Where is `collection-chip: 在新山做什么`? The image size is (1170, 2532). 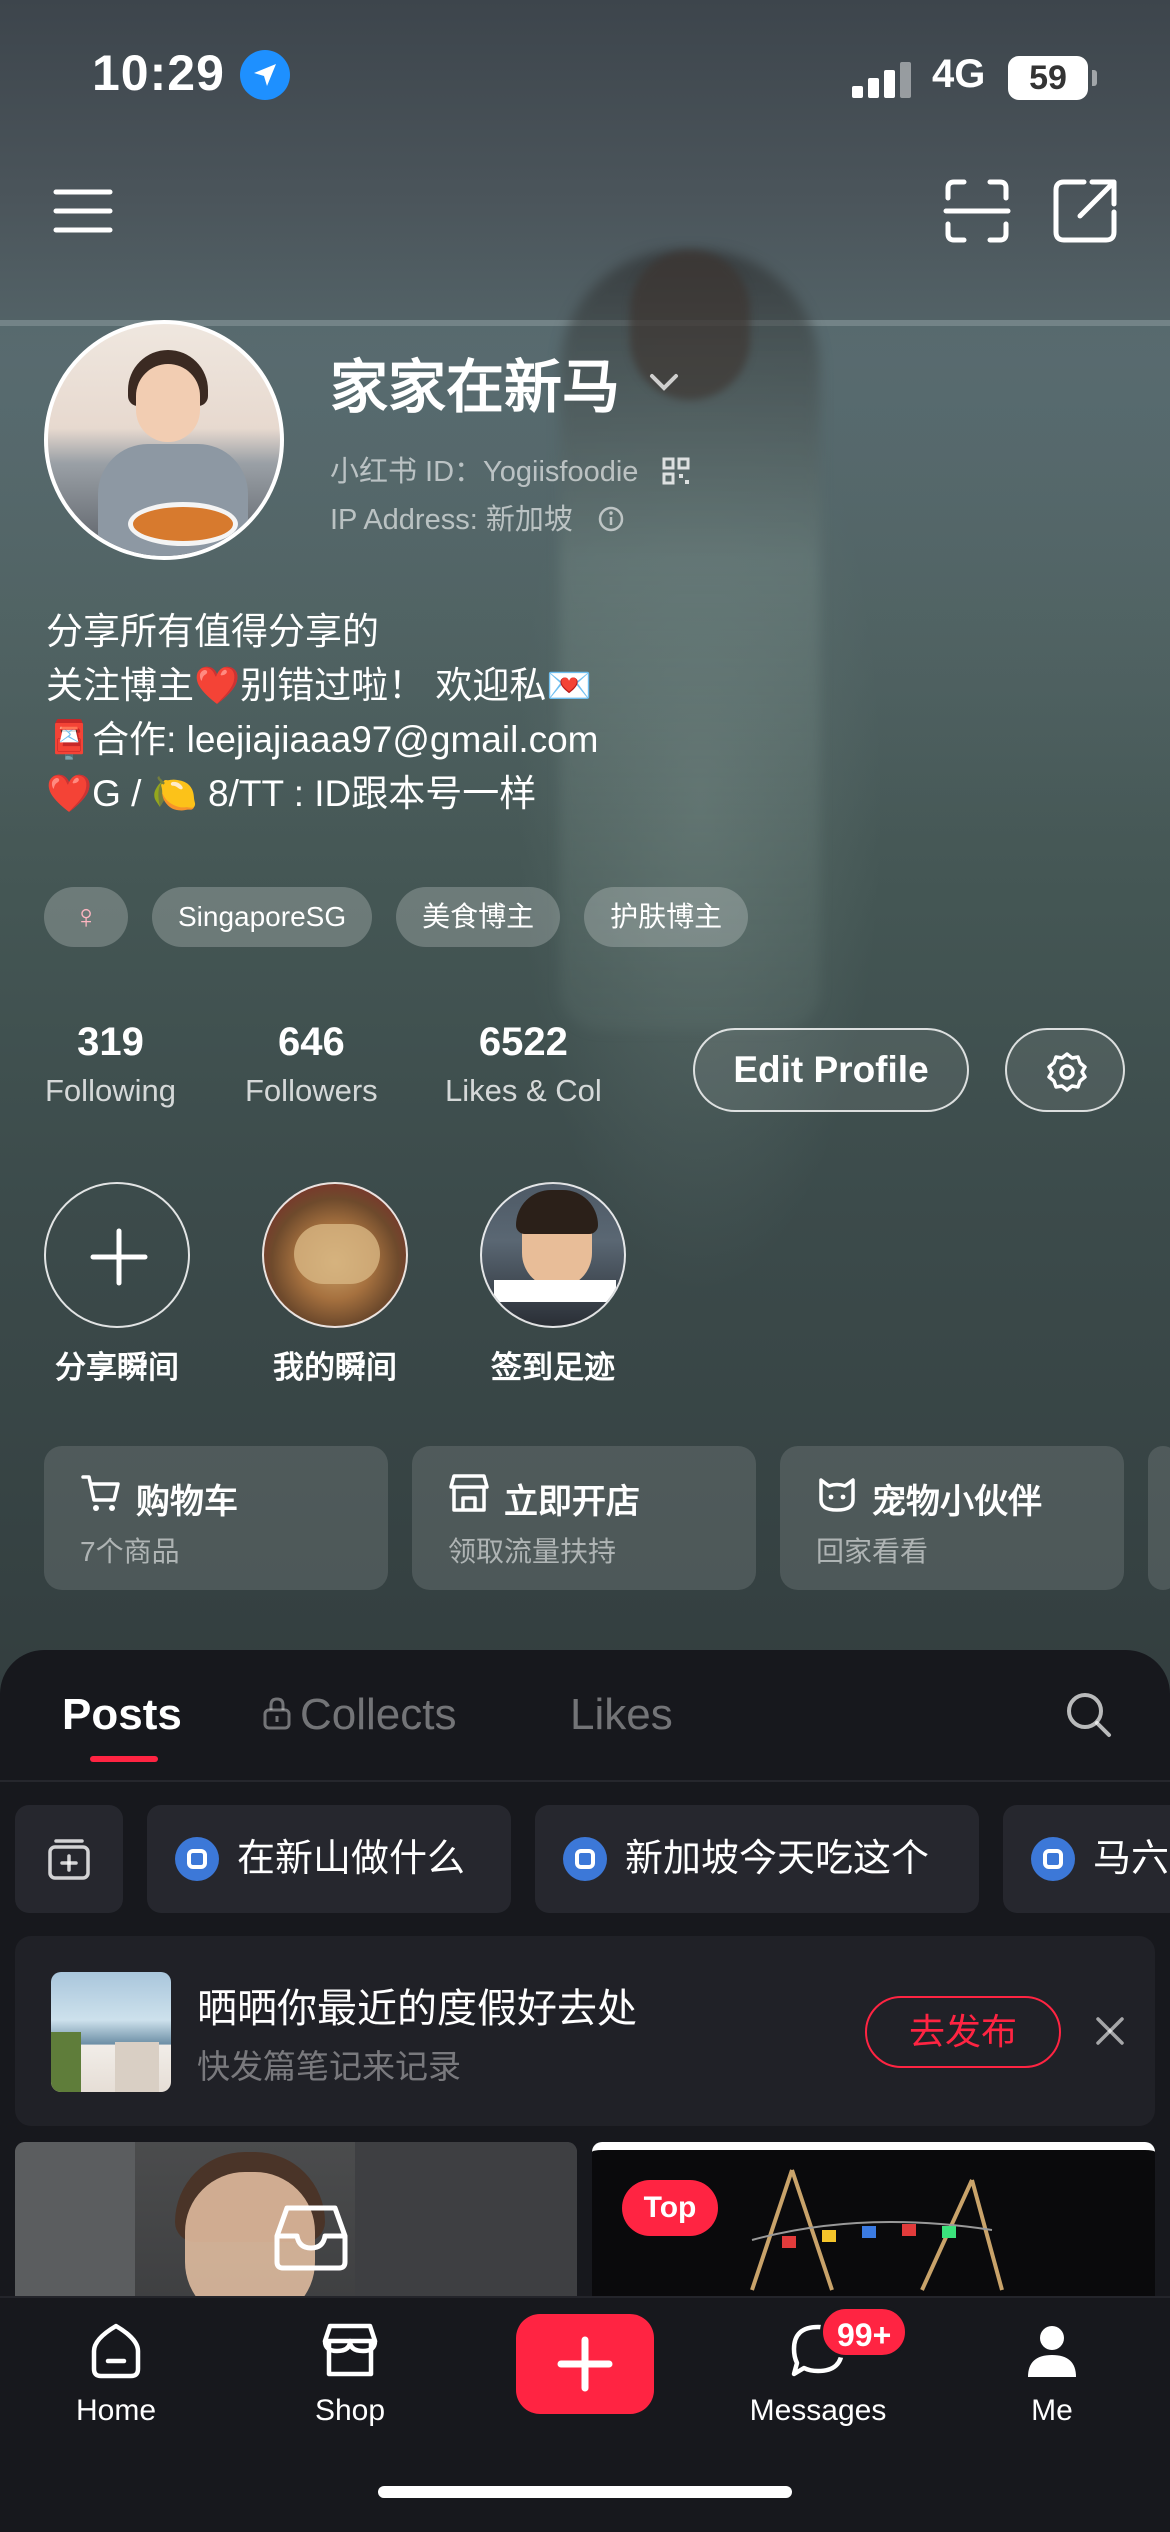
collection-chip: 在新山做什么 is located at coordinates (329, 1859).